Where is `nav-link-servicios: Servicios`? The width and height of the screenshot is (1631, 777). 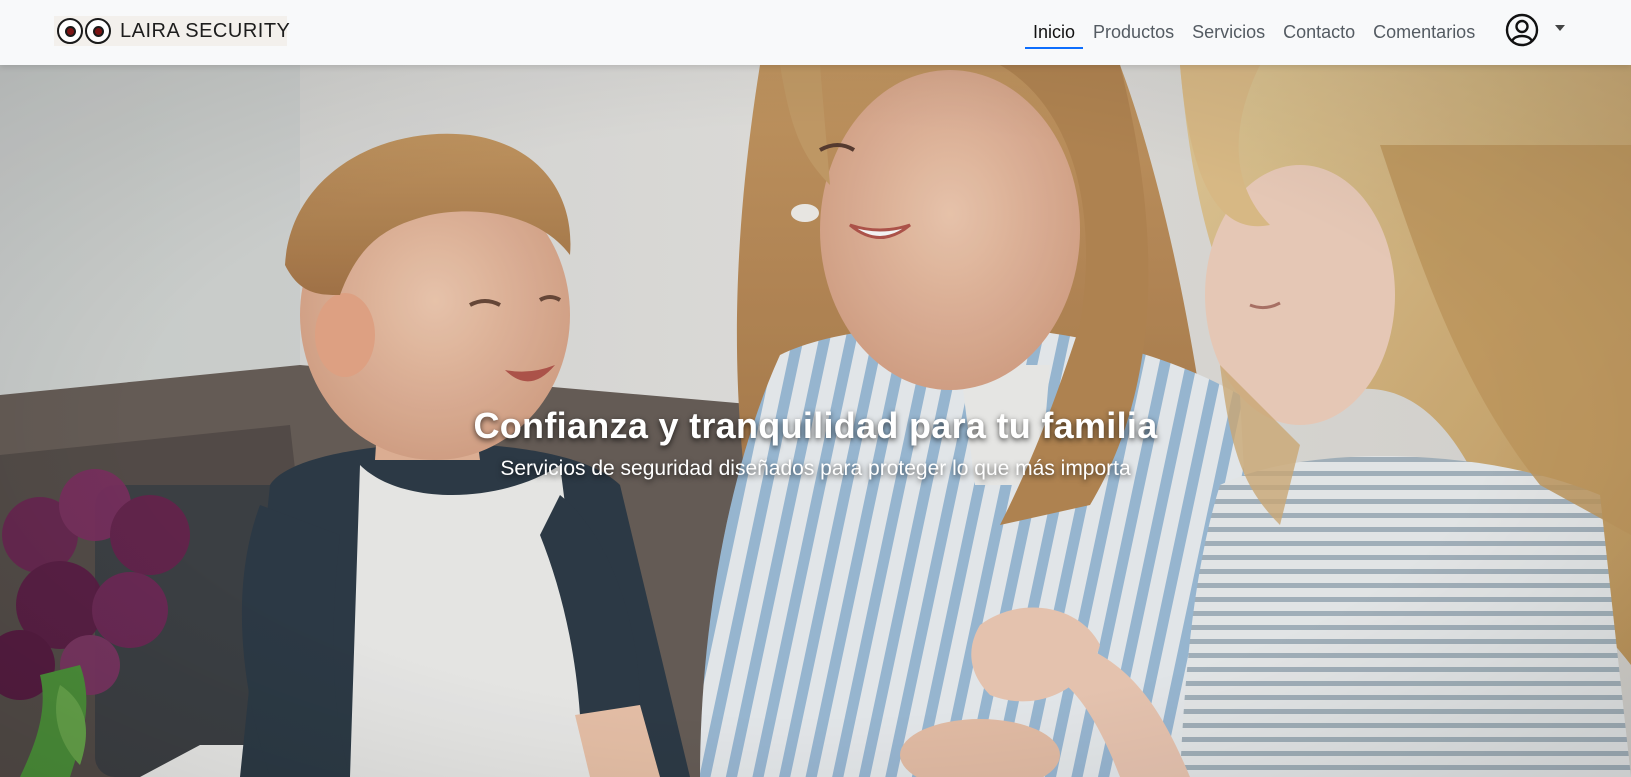
nav-link-servicios: Servicios is located at coordinates (1228, 32).